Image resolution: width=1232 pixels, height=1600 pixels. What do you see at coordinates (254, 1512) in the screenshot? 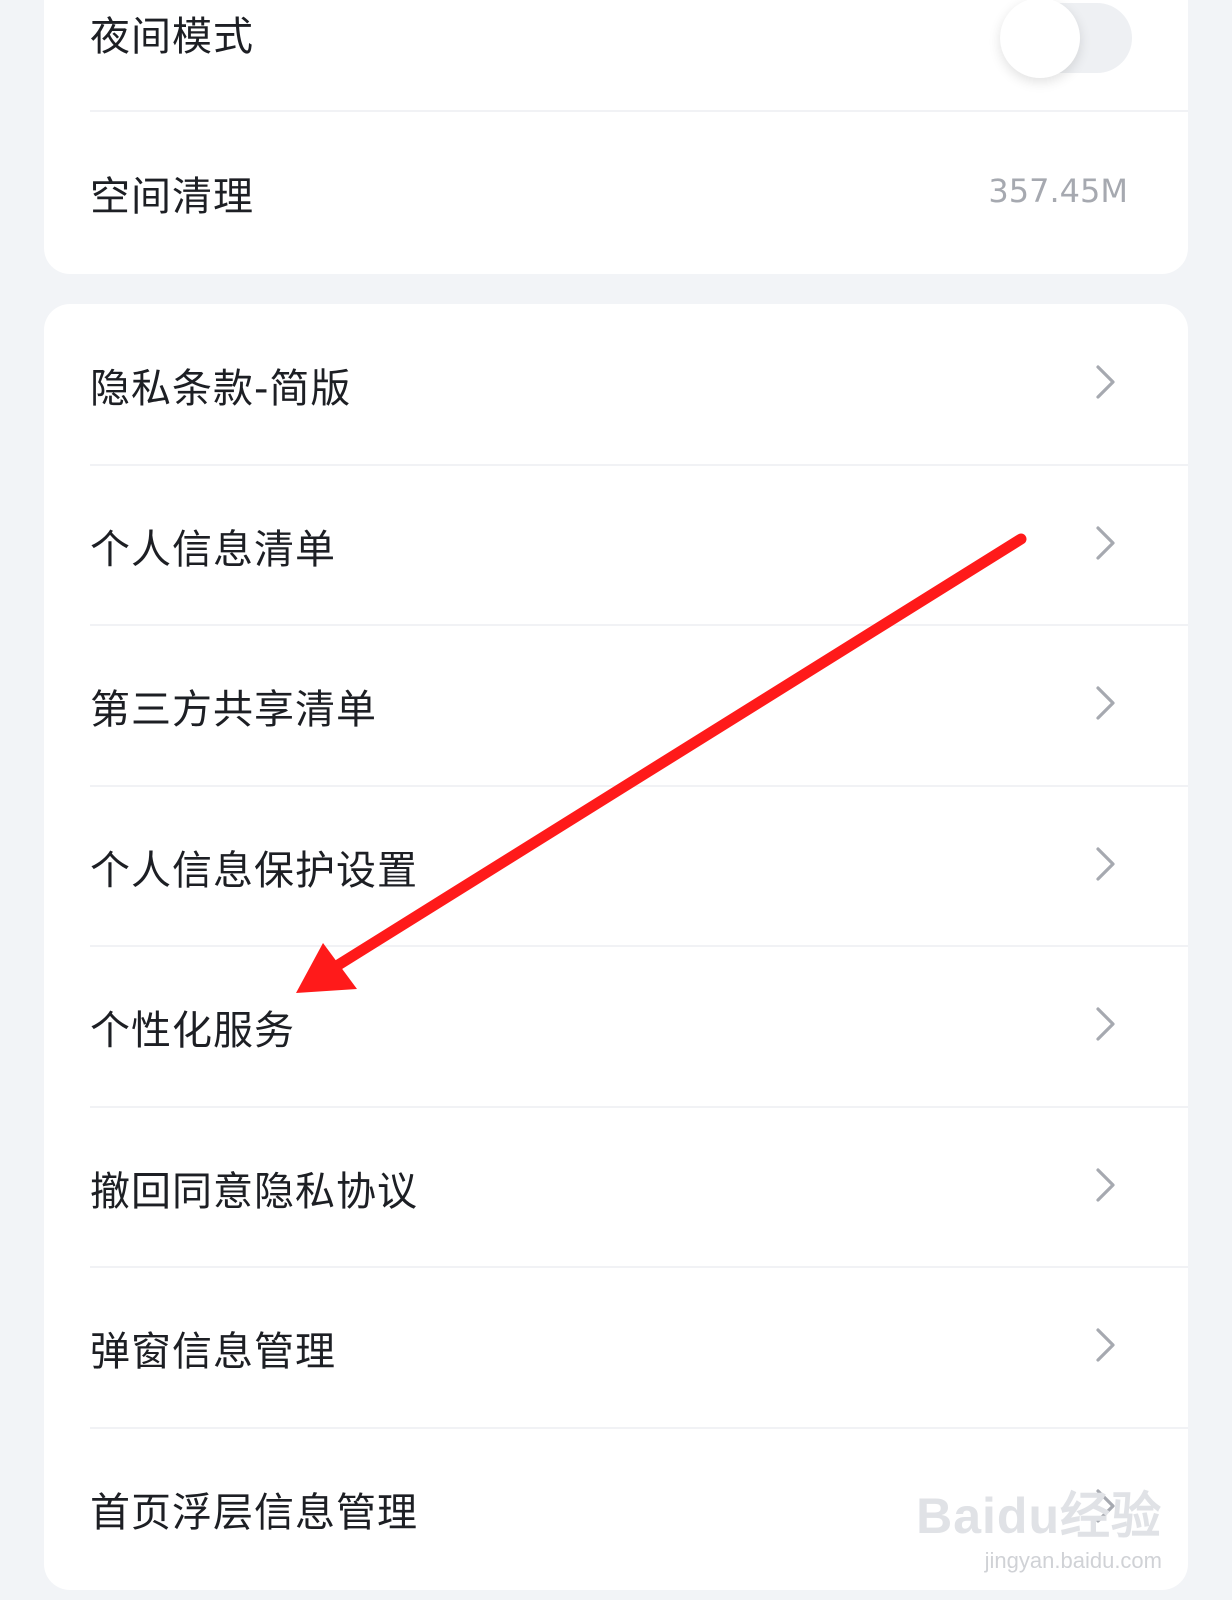
I see `list-item-label: 首页浮层信息管理` at bounding box center [254, 1512].